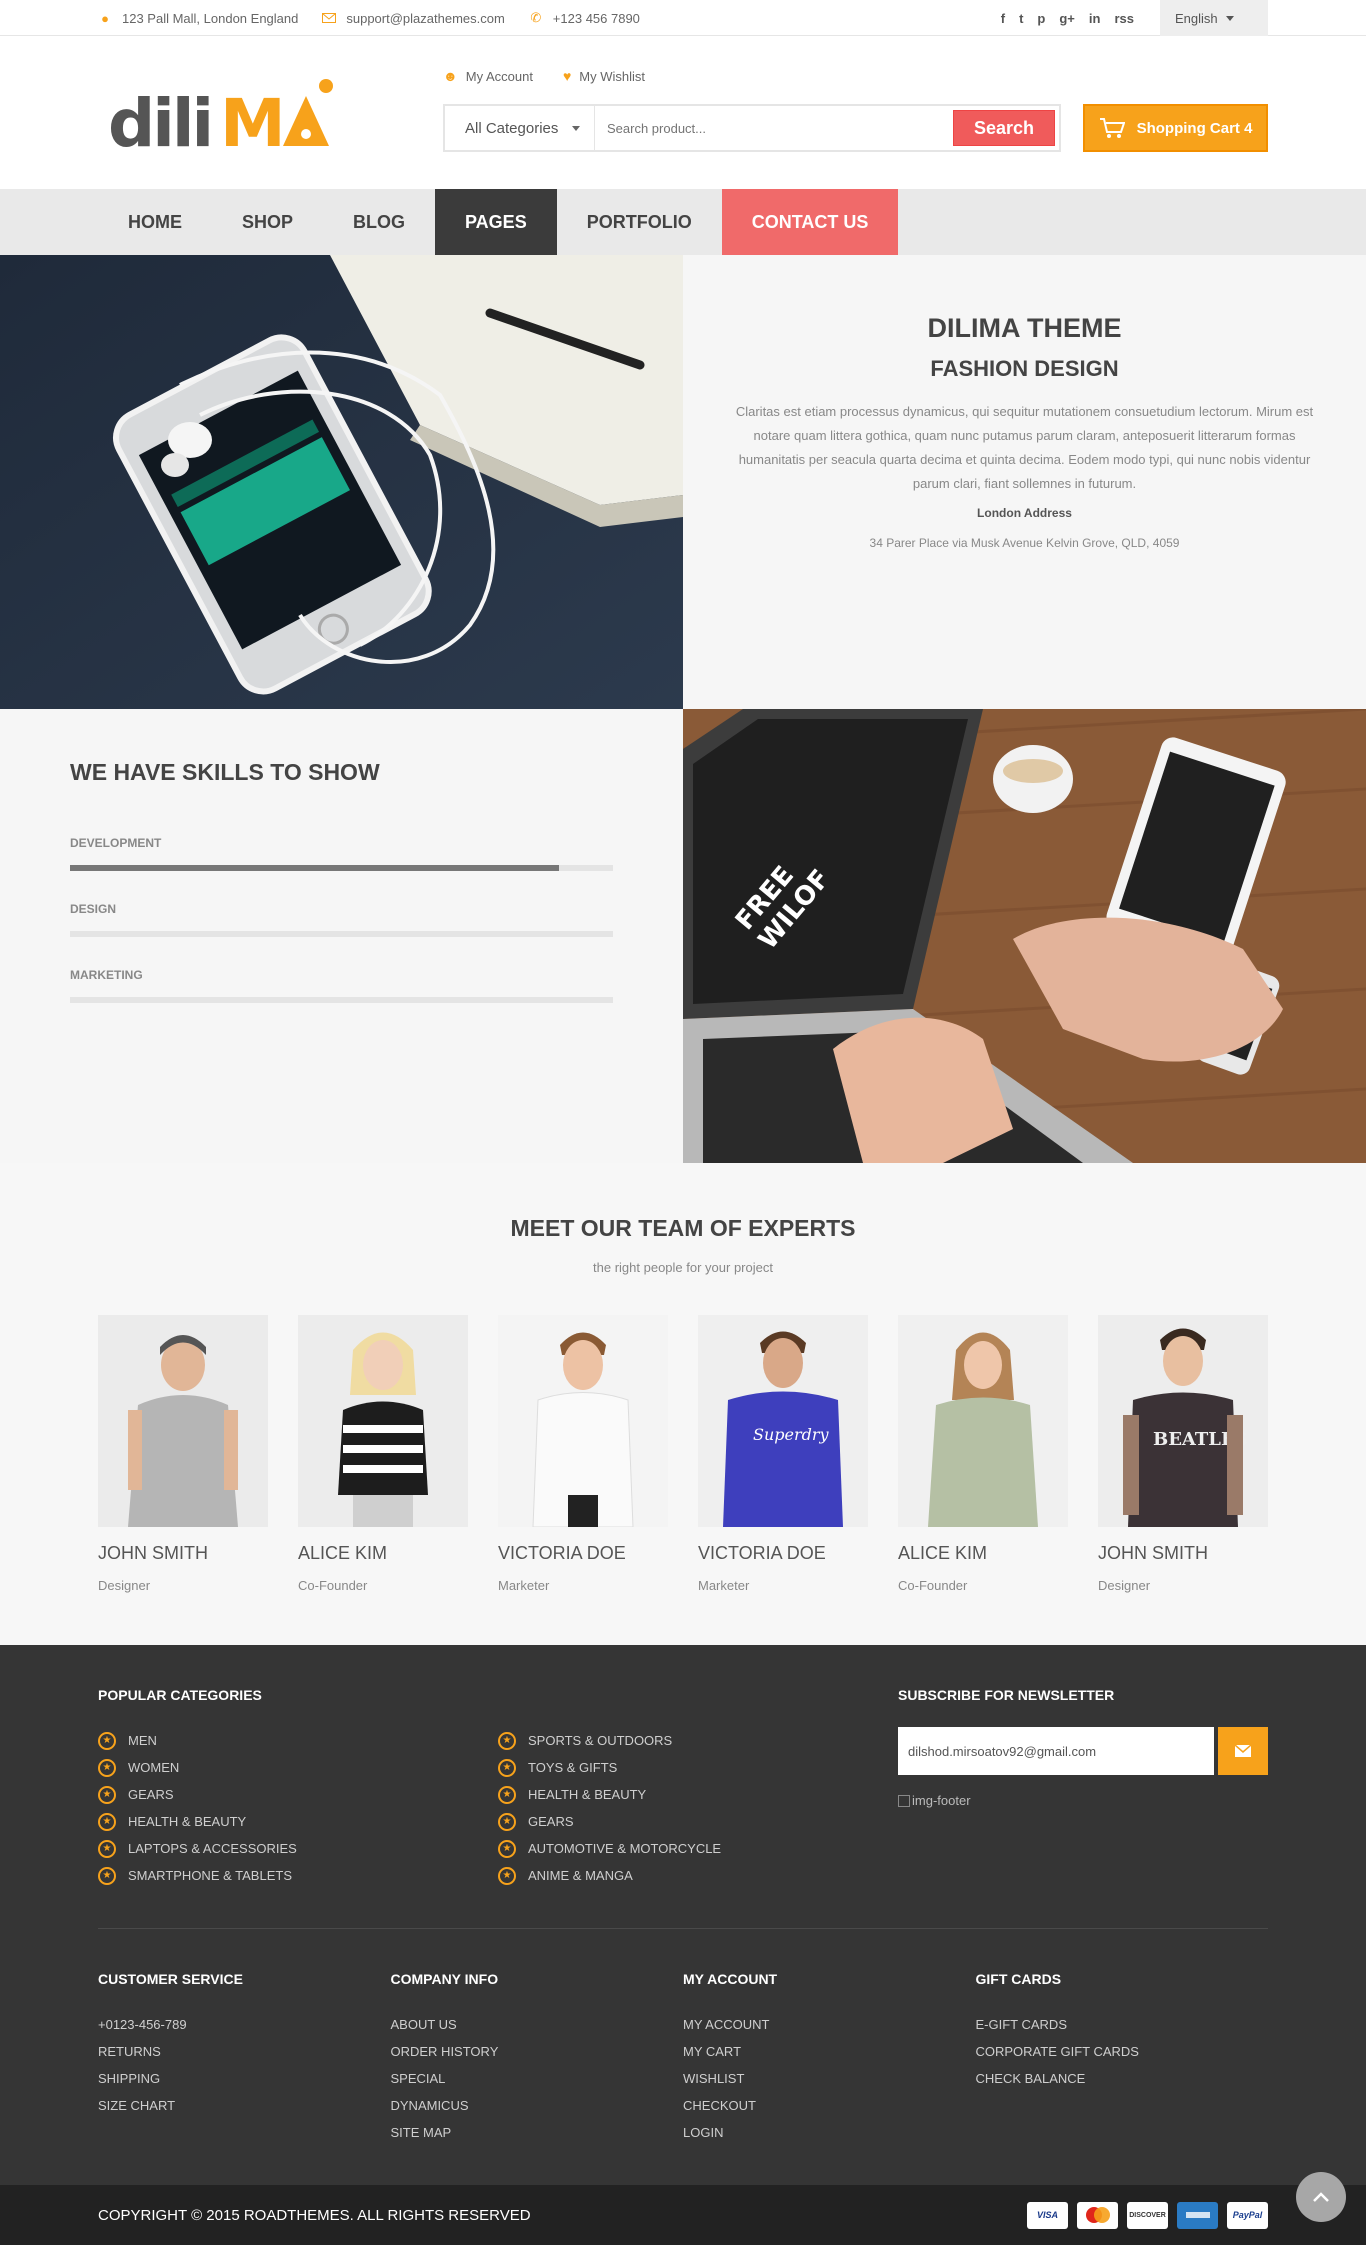 This screenshot has height=2245, width=1366. What do you see at coordinates (244, 2051) in the screenshot?
I see `footer-link: RETURNS` at bounding box center [244, 2051].